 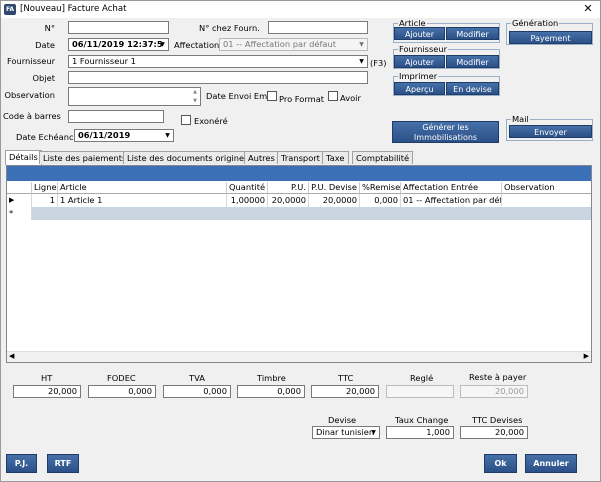 What do you see at coordinates (300, 9) in the screenshot?
I see `title-bar: FA [Nouveau] Facture Achat ✕` at bounding box center [300, 9].